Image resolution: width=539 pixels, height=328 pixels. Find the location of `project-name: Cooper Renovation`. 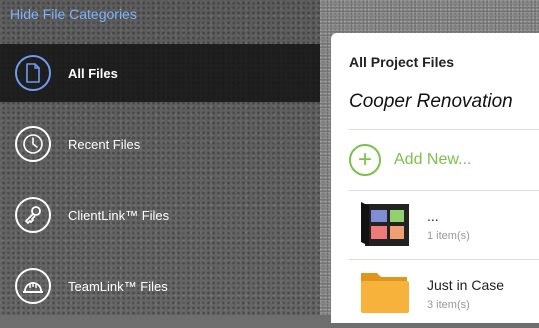

project-name: Cooper Renovation is located at coordinates (431, 101).